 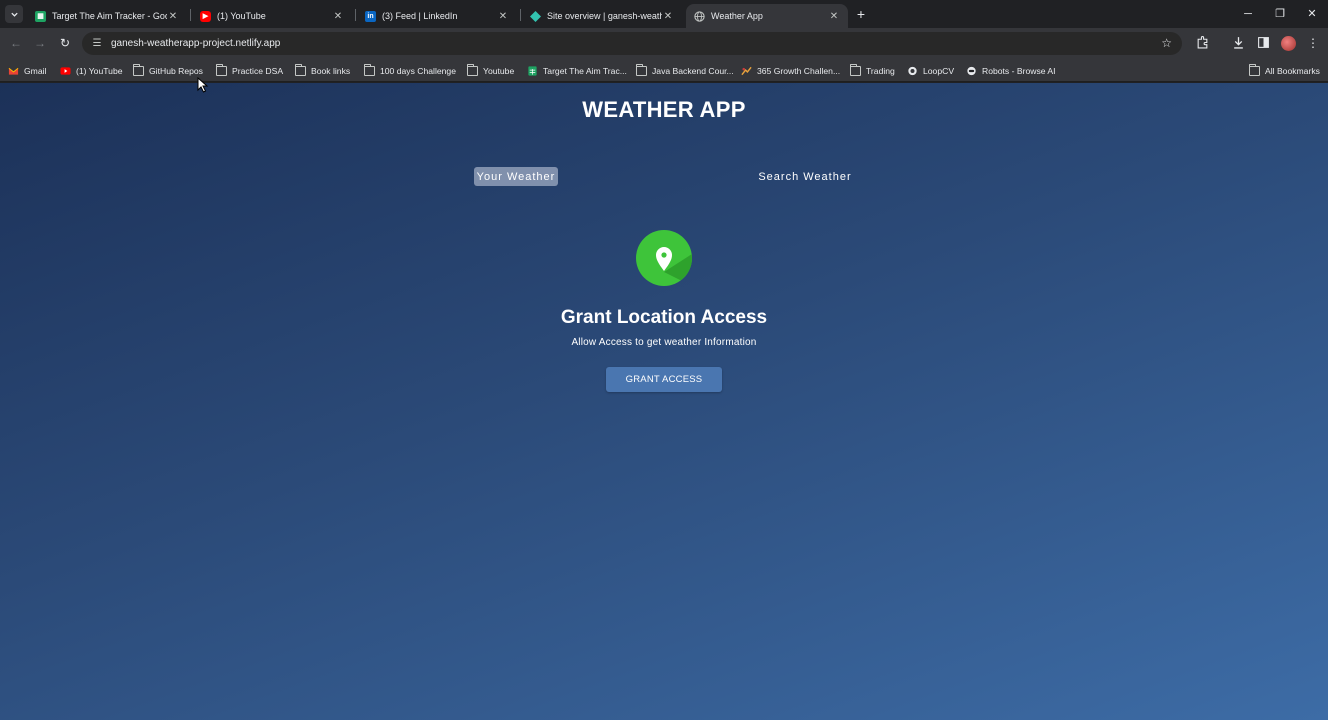 What do you see at coordinates (664, 317) in the screenshot?
I see `grant-heading: Grant Location Access` at bounding box center [664, 317].